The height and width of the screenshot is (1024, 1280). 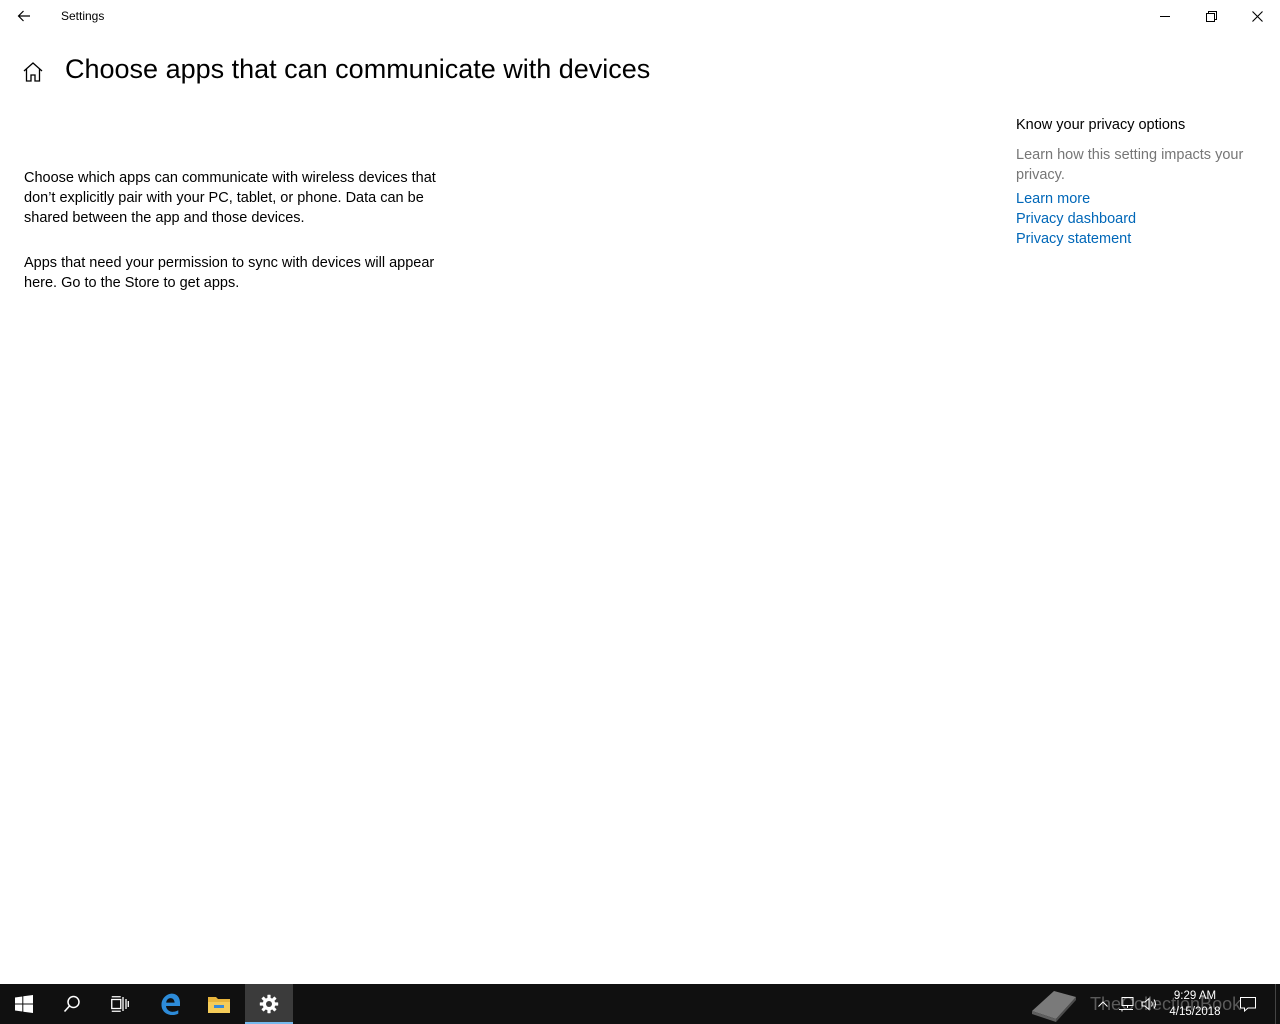 What do you see at coordinates (1195, 1012) in the screenshot?
I see `clock-date: 4/15/2018` at bounding box center [1195, 1012].